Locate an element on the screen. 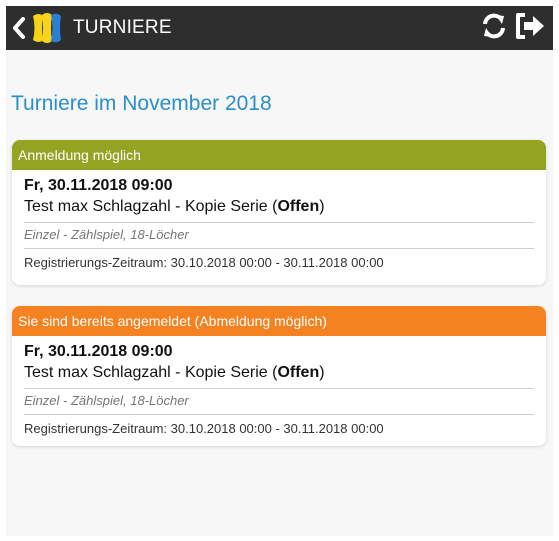  refresh-button is located at coordinates (494, 28).